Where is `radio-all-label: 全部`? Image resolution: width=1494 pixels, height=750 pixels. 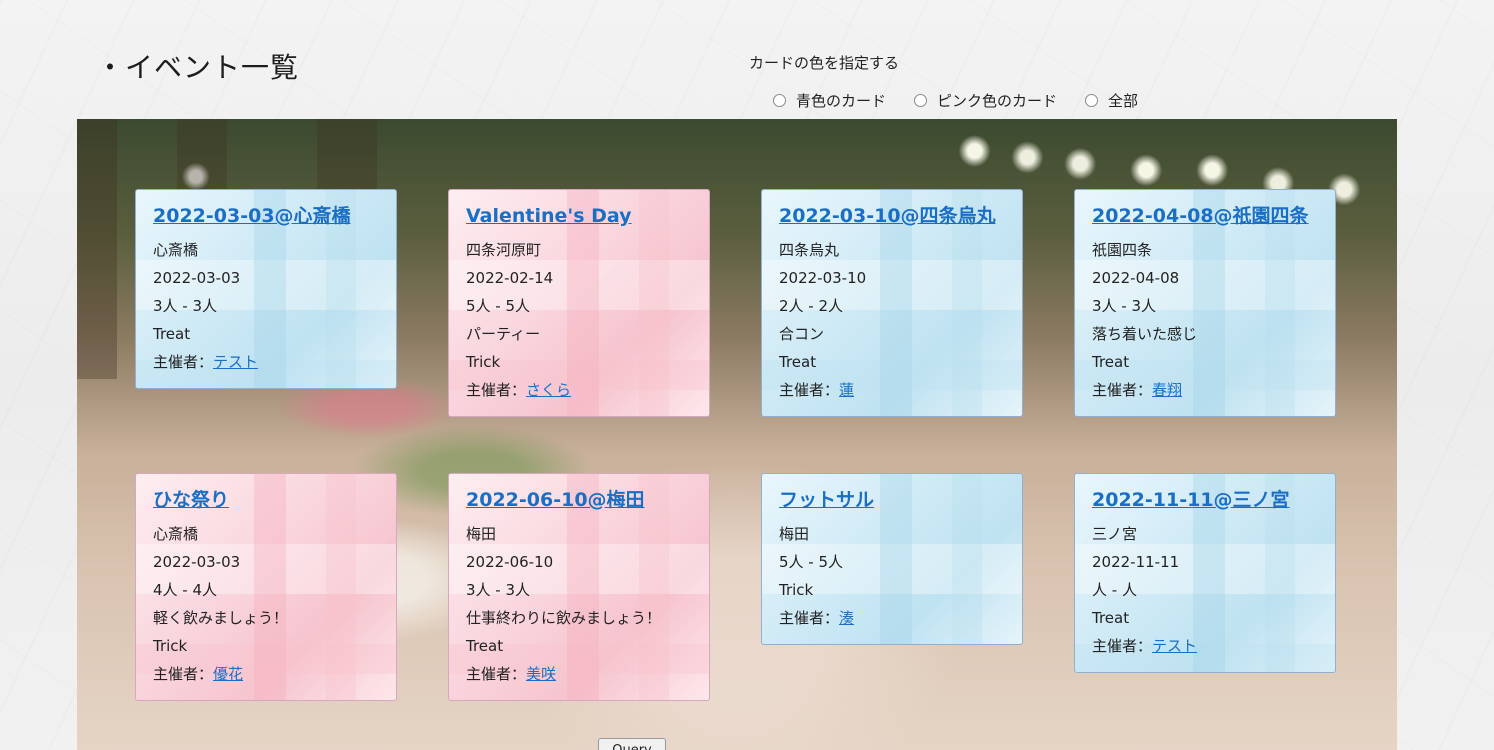
radio-all-label: 全部 is located at coordinates (1123, 101).